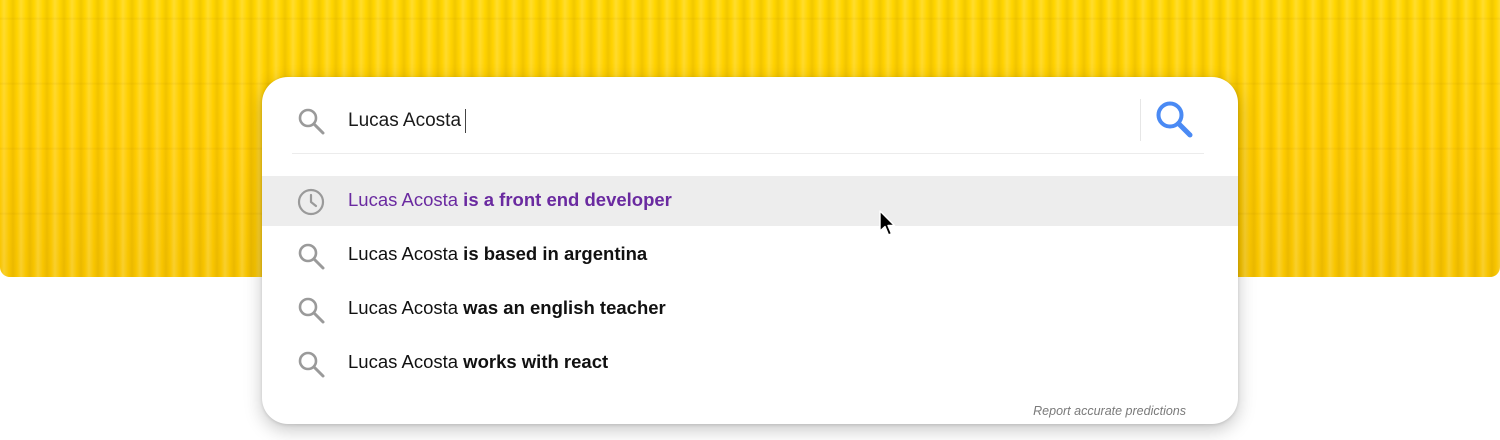  I want to click on search-input-value: Lucas Acosta, so click(405, 120).